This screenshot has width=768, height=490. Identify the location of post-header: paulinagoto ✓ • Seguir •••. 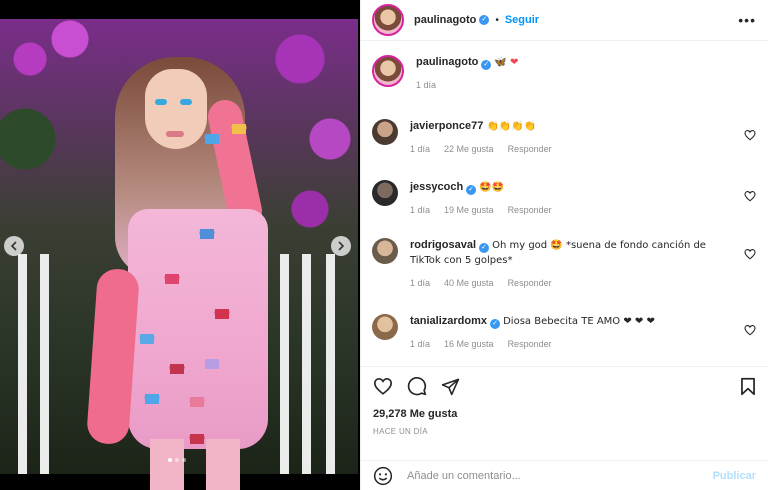
(564, 20).